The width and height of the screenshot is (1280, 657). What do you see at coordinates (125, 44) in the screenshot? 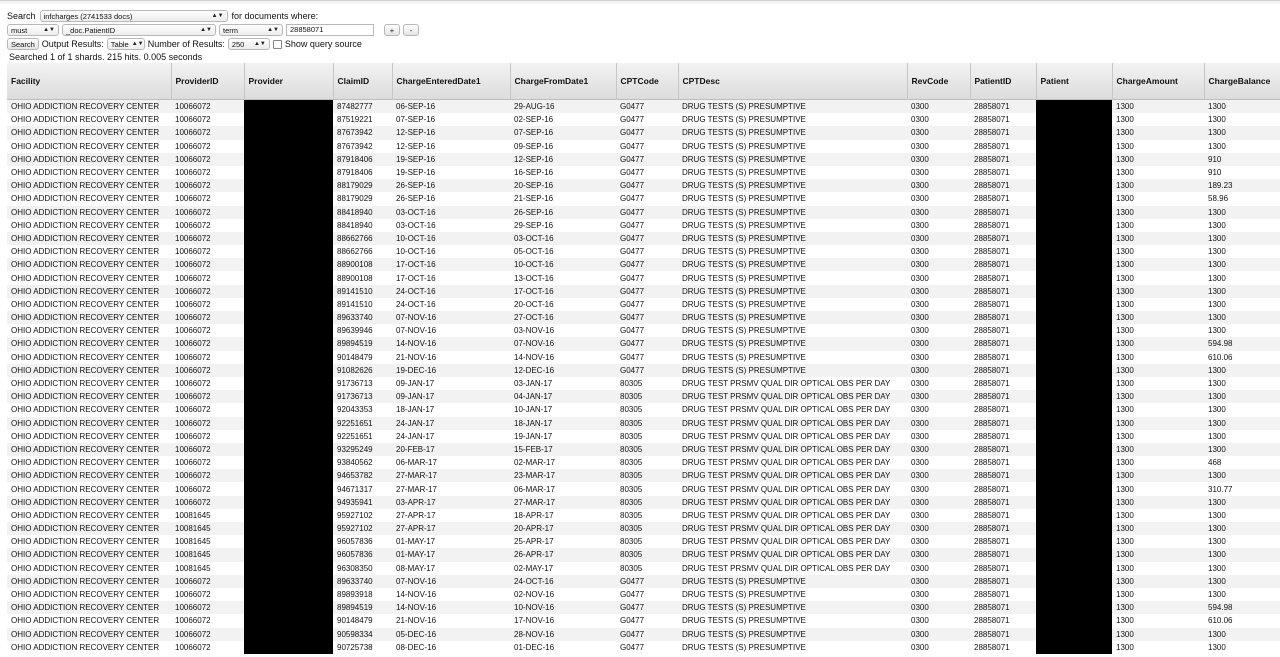
I see `output-format-select: Table ▲▼` at bounding box center [125, 44].